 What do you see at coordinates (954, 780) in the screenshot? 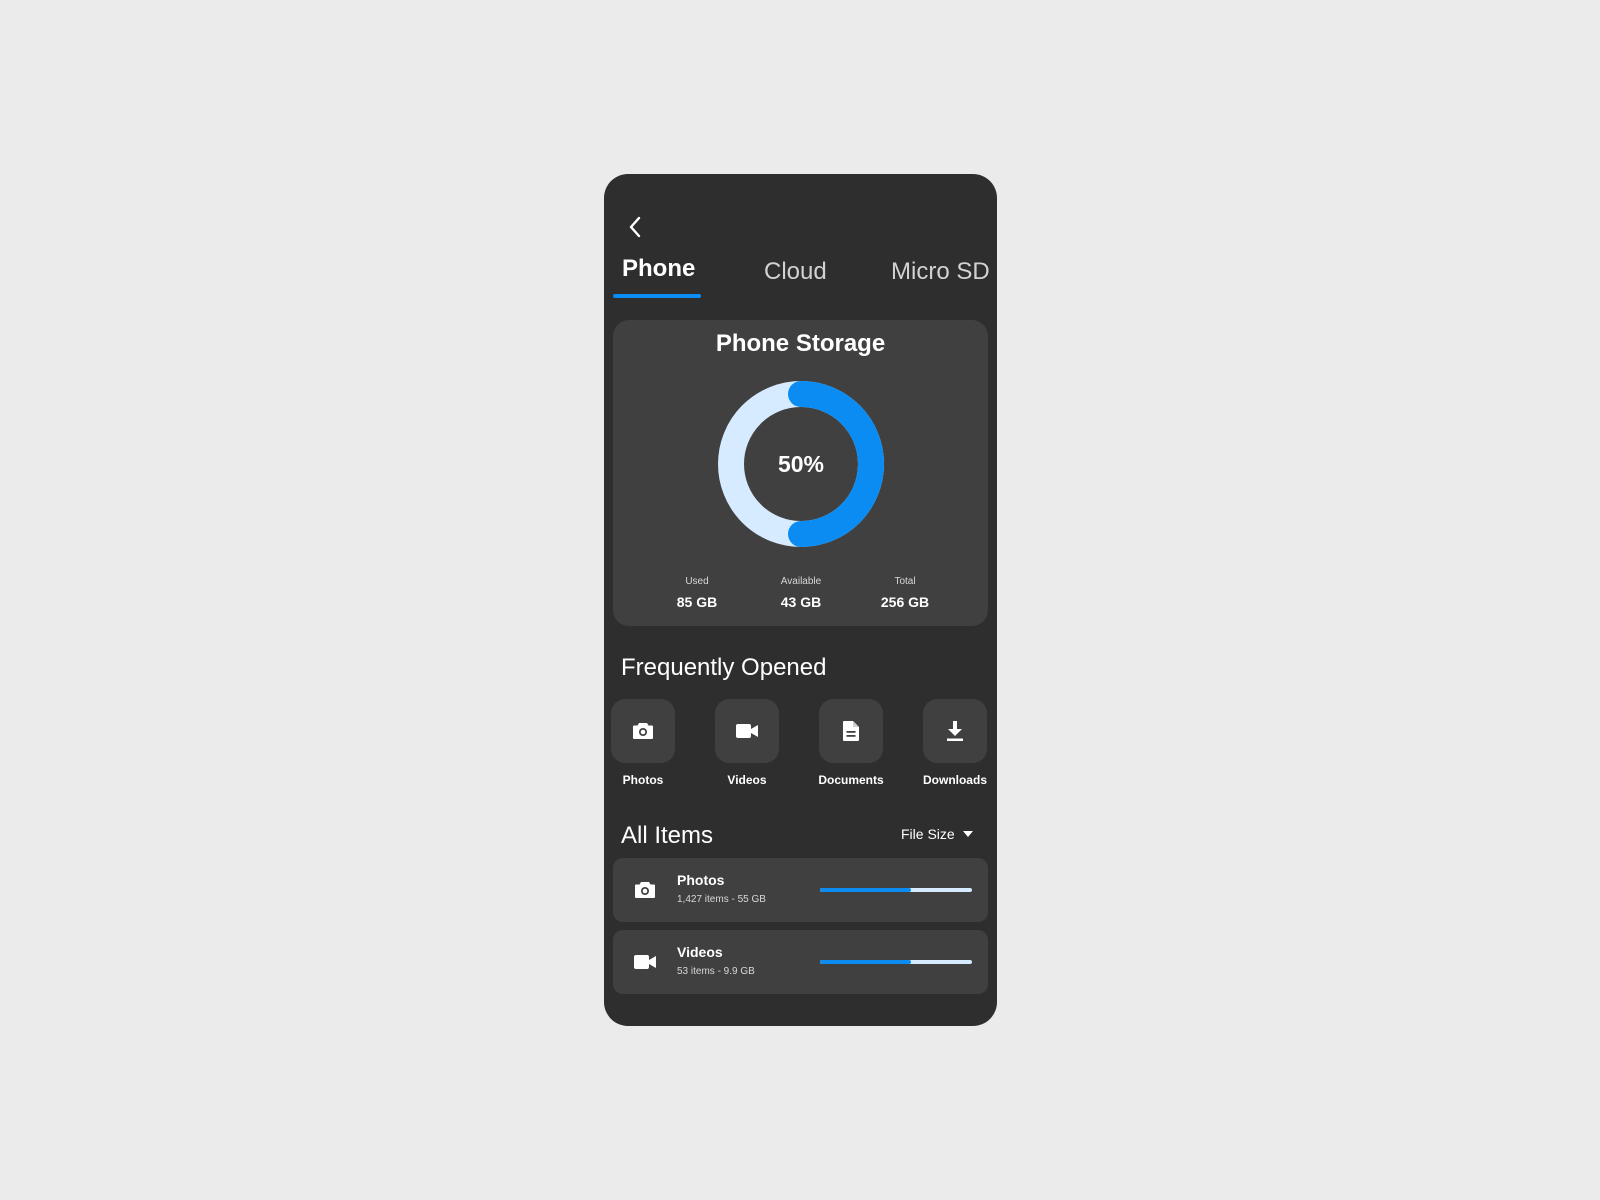
I see `frequent-label: Downloads` at bounding box center [954, 780].